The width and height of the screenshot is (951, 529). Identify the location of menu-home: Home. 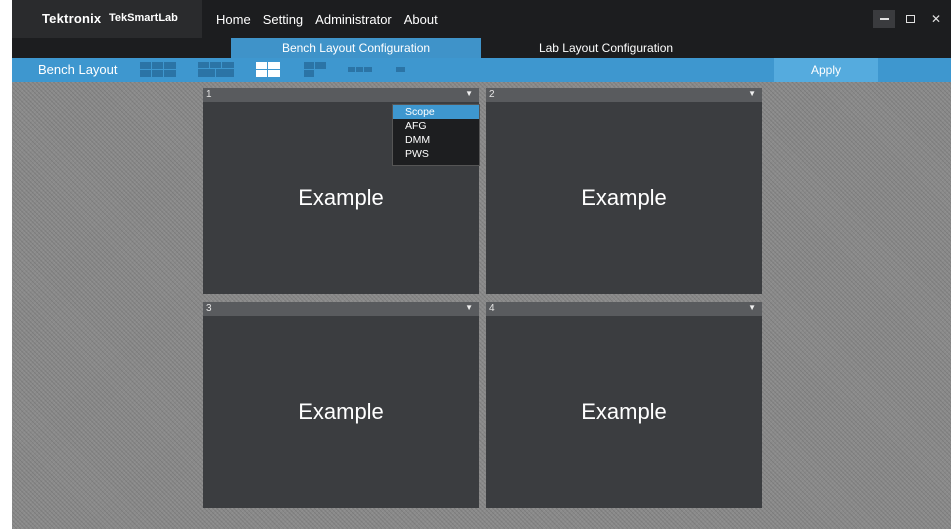
(233, 19).